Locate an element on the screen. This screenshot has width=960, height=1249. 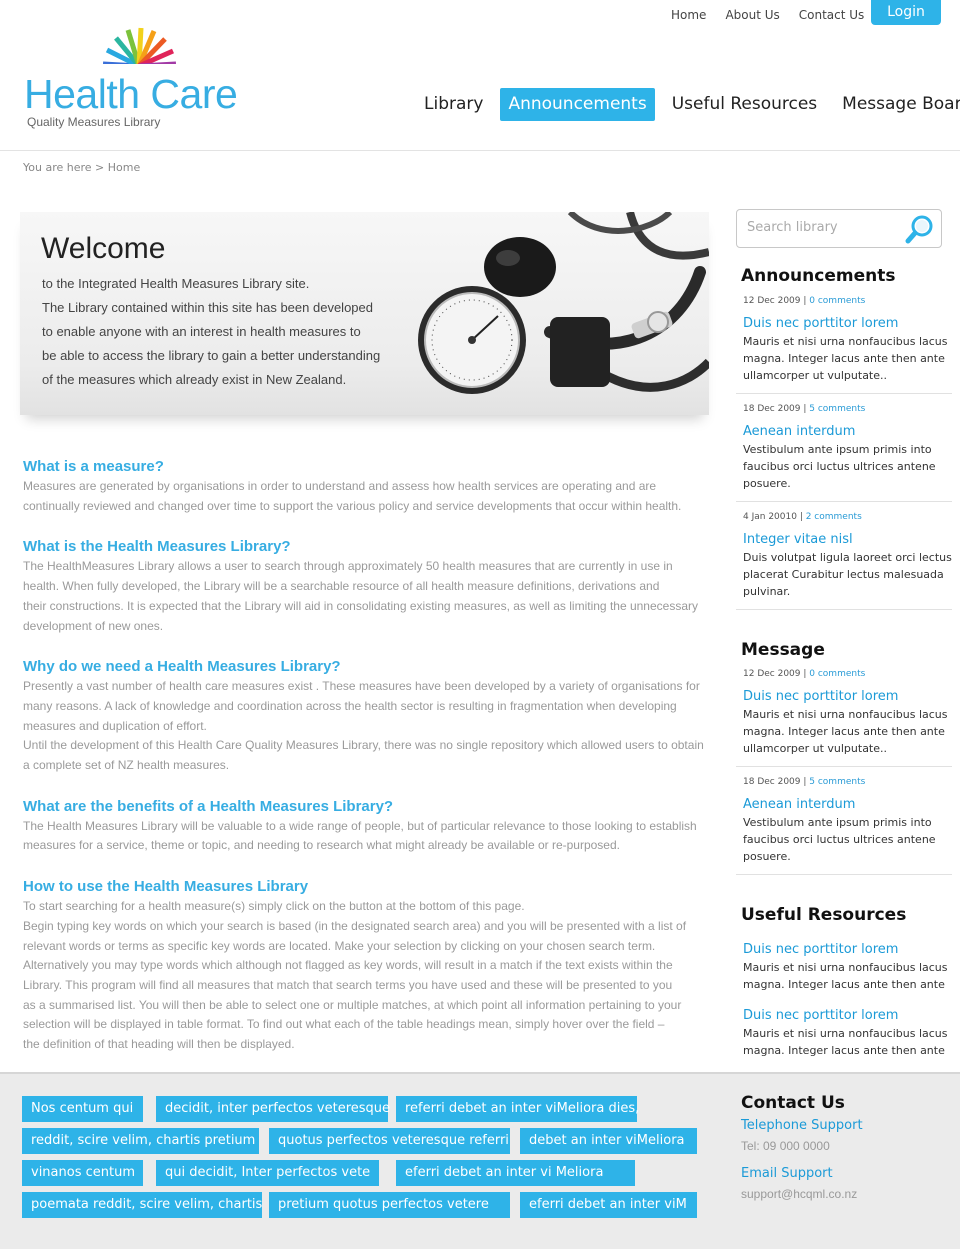
telephone-number: Tel: 09 000 0000 is located at coordinates (785, 1146).